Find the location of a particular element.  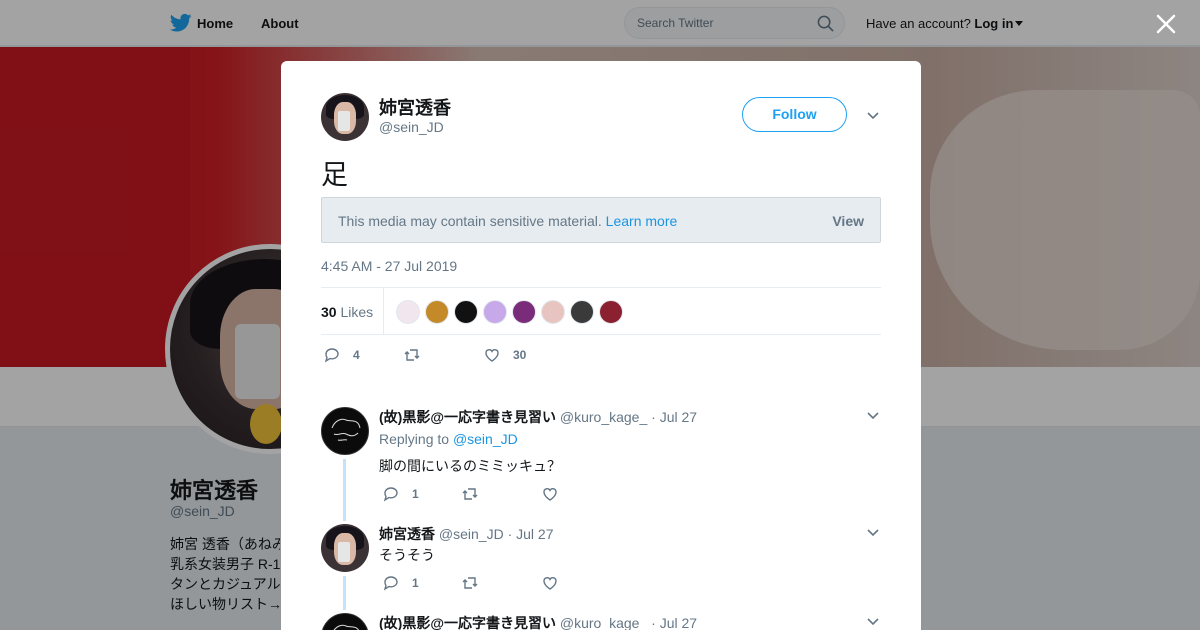

like-action: 30 is located at coordinates (504, 355).